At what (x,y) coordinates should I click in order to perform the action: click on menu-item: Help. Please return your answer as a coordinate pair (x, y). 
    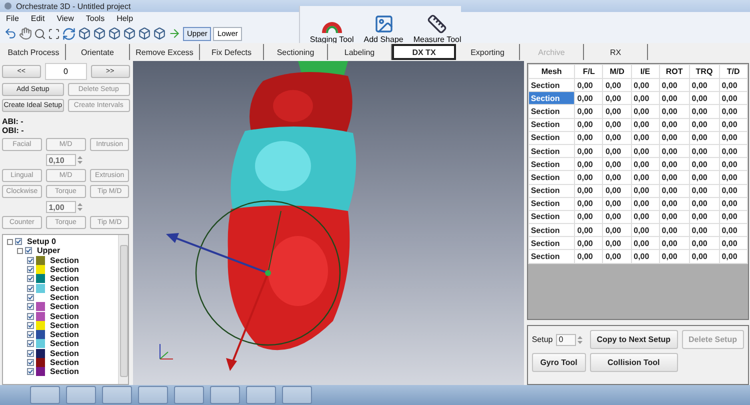
    Looking at the image, I should click on (125, 18).